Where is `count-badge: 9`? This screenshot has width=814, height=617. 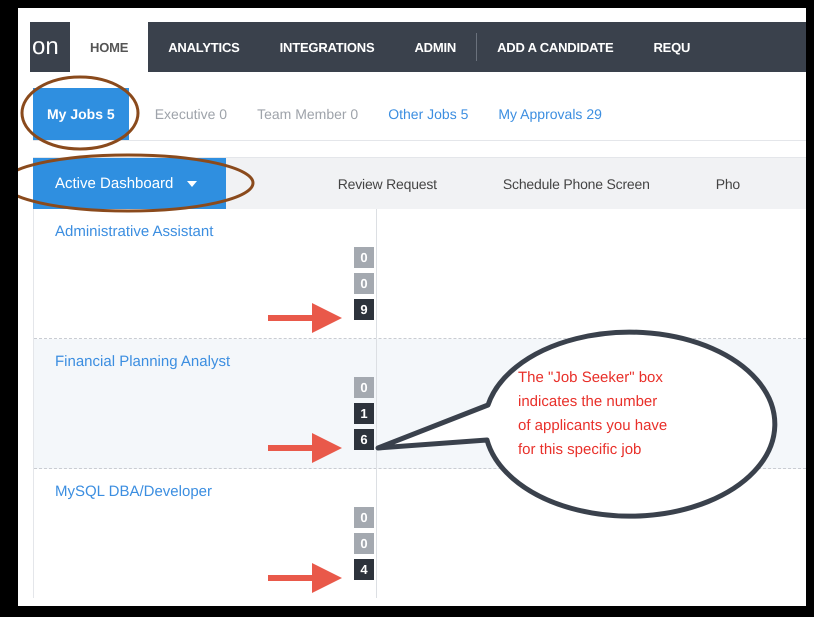 count-badge: 9 is located at coordinates (364, 309).